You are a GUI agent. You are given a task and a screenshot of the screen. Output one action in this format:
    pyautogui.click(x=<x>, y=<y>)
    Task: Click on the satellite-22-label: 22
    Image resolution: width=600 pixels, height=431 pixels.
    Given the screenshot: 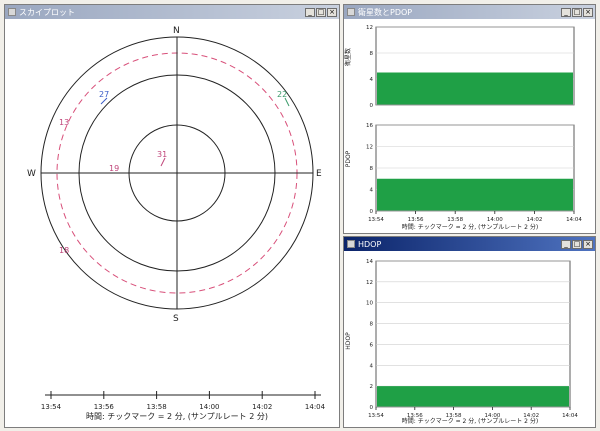 What is the action you would take?
    pyautogui.click(x=282, y=94)
    